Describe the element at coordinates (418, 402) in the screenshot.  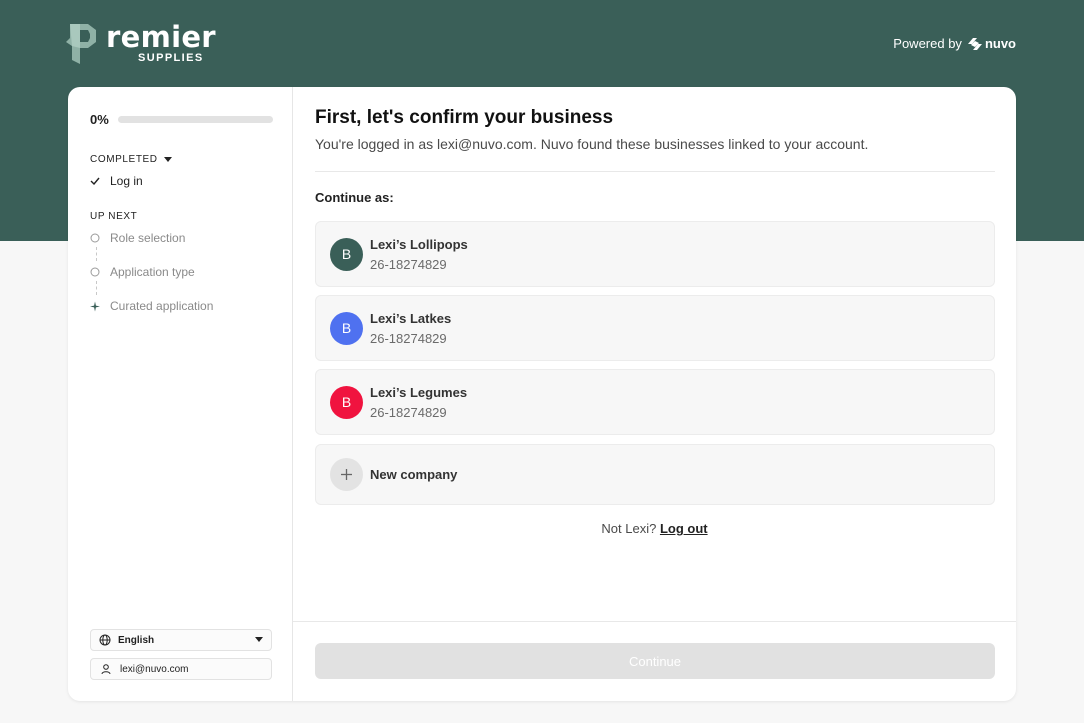
I see `business-info: Lexi’s Legumes 26-18274829` at that location.